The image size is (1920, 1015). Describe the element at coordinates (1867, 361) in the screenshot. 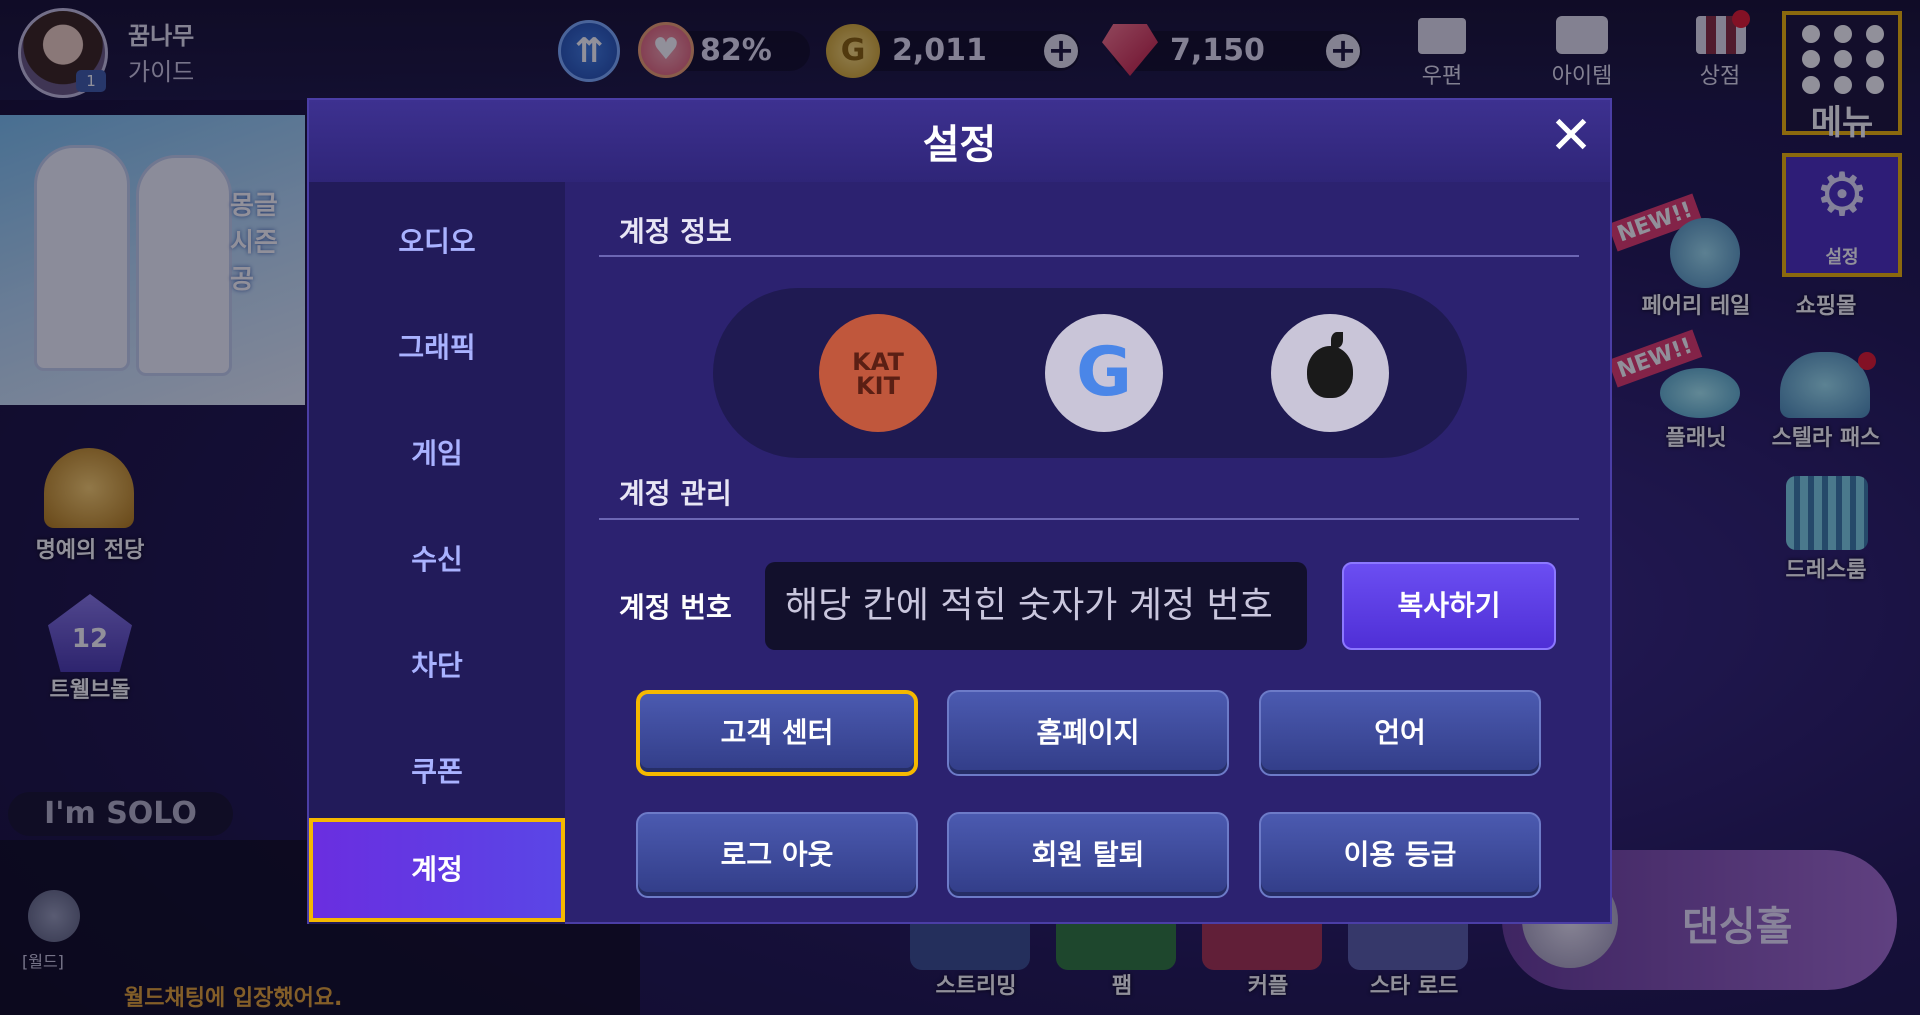

I see `stella-notification-dot` at that location.